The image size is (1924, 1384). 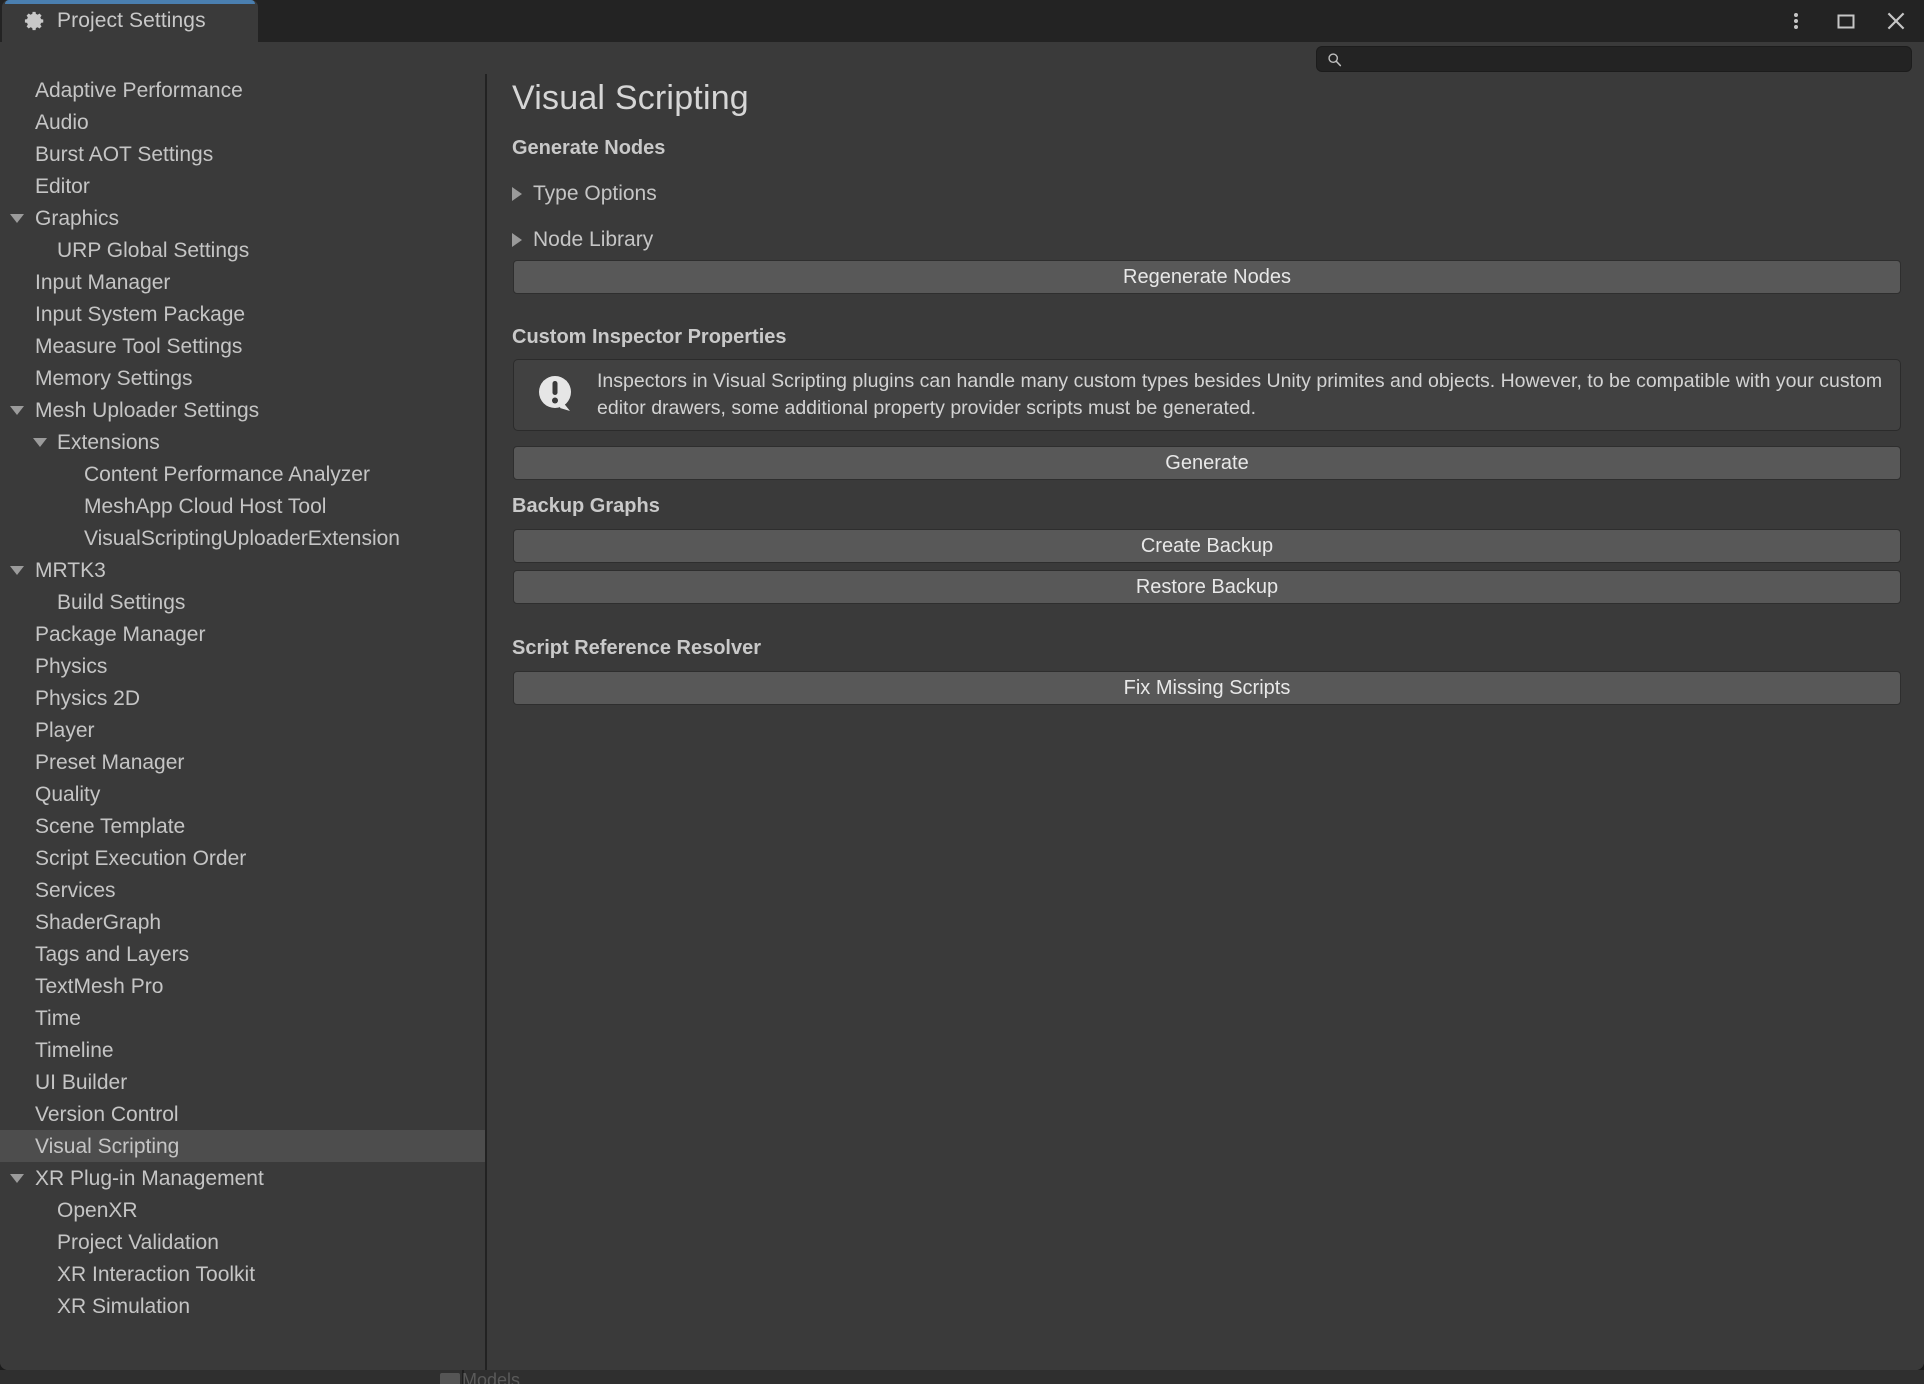 What do you see at coordinates (242, 1178) in the screenshot?
I see `sidebar-item-xr-plug-in-management: XR Plug-in Management` at bounding box center [242, 1178].